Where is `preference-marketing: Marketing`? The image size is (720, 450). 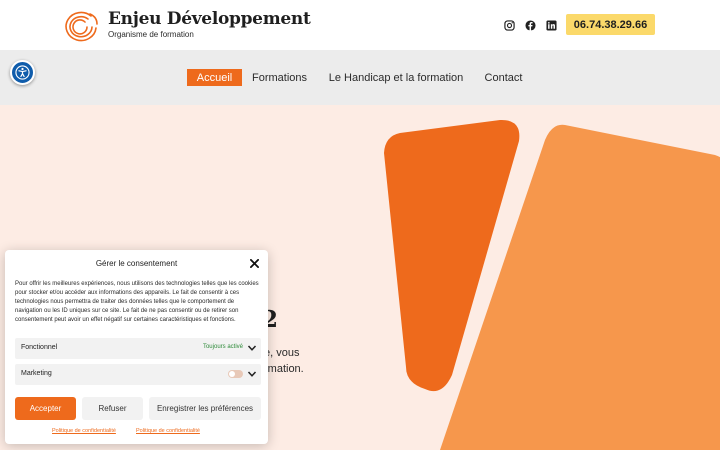
preference-marketing: Marketing is located at coordinates (138, 374).